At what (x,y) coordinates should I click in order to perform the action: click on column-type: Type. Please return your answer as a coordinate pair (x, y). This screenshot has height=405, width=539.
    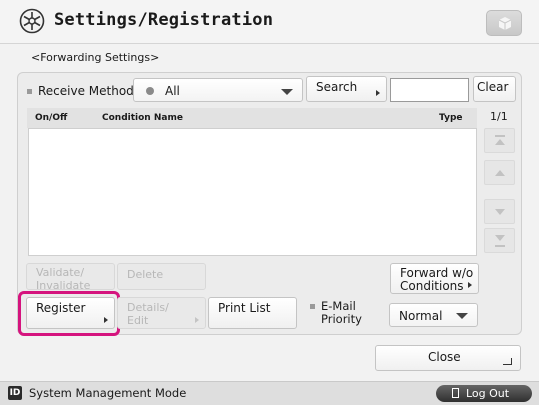
    Looking at the image, I should click on (451, 118).